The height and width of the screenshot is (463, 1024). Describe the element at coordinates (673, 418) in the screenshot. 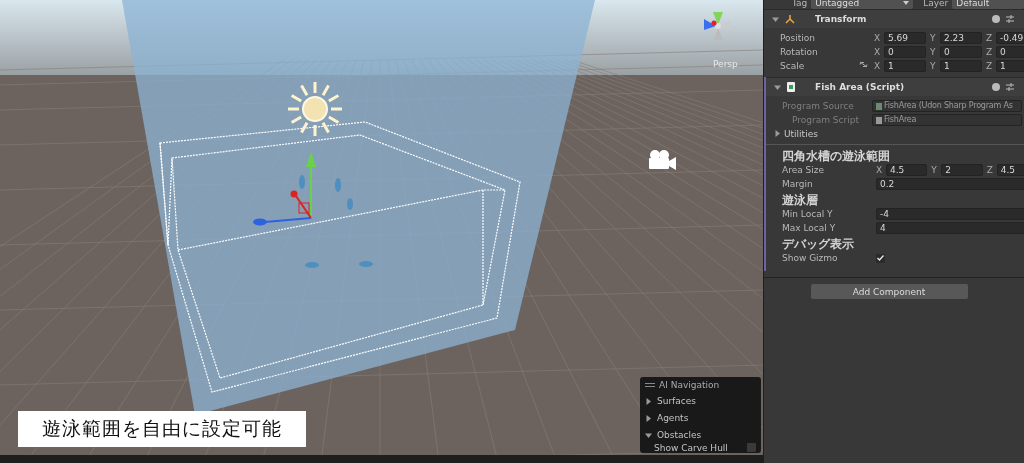

I see `section-label: Agents` at that location.